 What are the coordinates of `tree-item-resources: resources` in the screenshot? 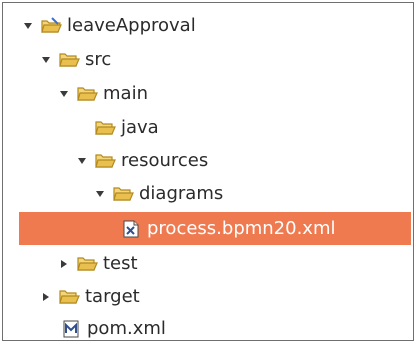 It's located at (141, 160).